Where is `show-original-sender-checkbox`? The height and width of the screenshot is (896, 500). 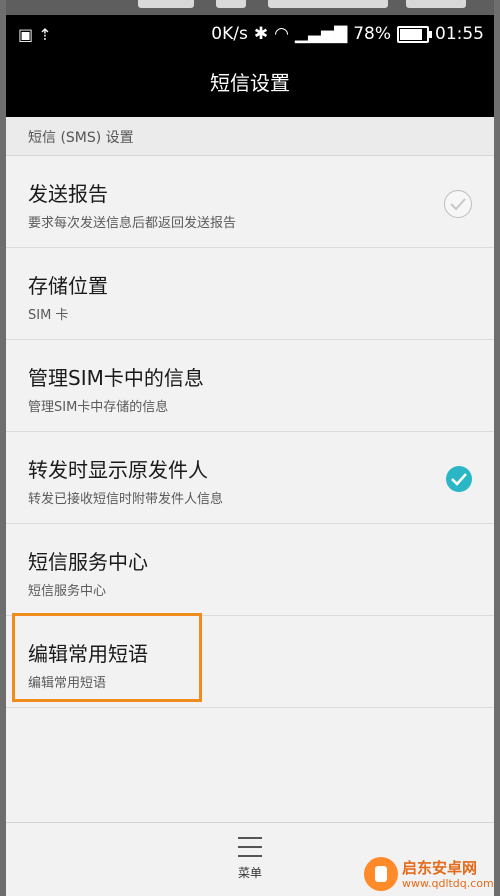
show-original-sender-checkbox is located at coordinates (459, 479).